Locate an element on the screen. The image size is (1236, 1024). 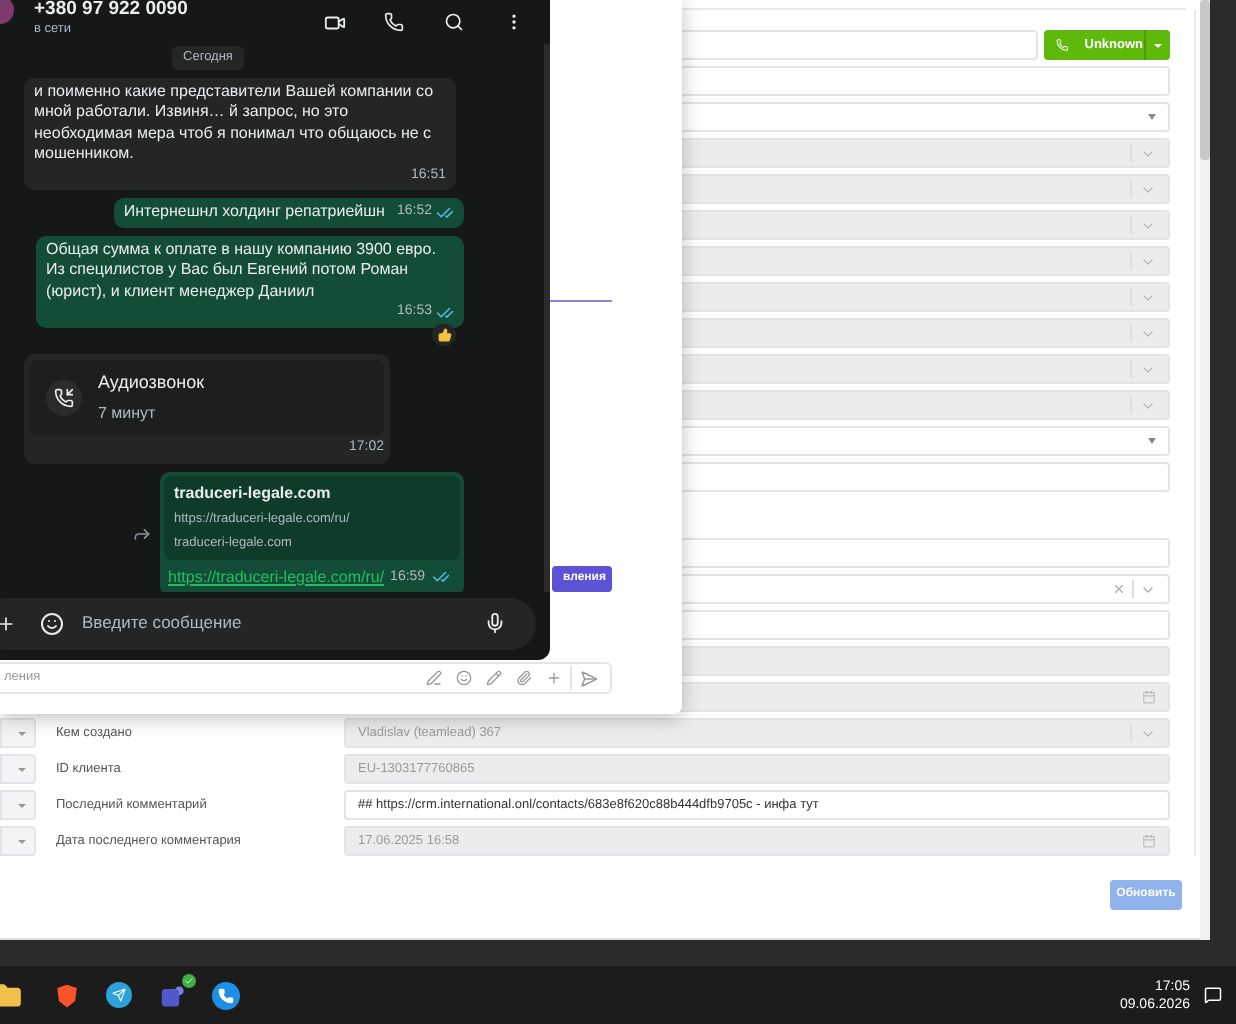
forward-icon is located at coordinates (142, 534).